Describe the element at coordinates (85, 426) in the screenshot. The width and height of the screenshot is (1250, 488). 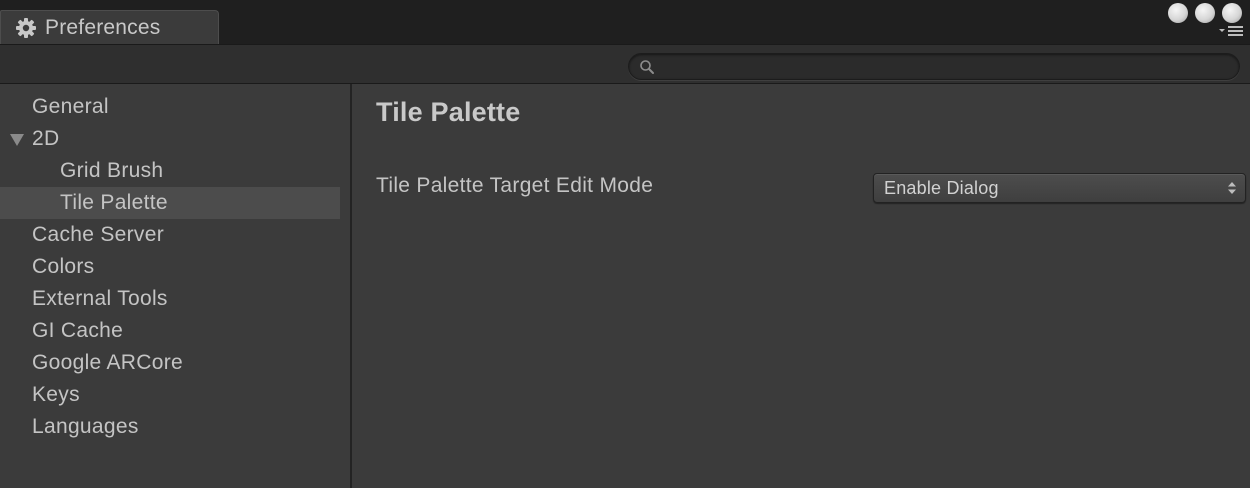
I see `sidebar-item-label: Languages` at that location.